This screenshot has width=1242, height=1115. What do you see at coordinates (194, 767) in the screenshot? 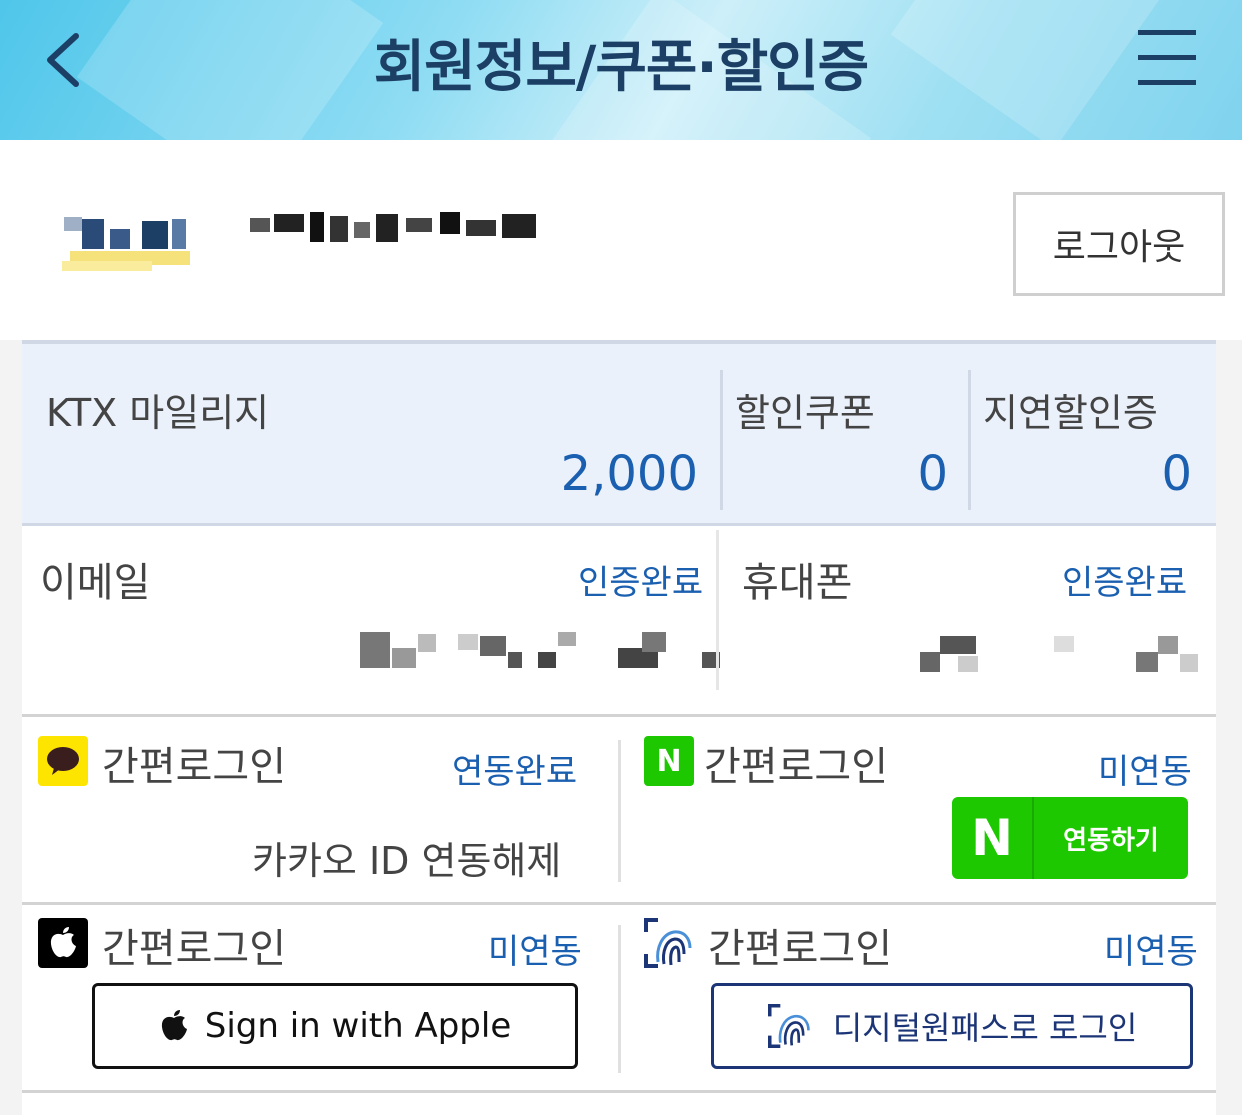
I see `kakao-easy-login-label: 간편로그인` at bounding box center [194, 767].